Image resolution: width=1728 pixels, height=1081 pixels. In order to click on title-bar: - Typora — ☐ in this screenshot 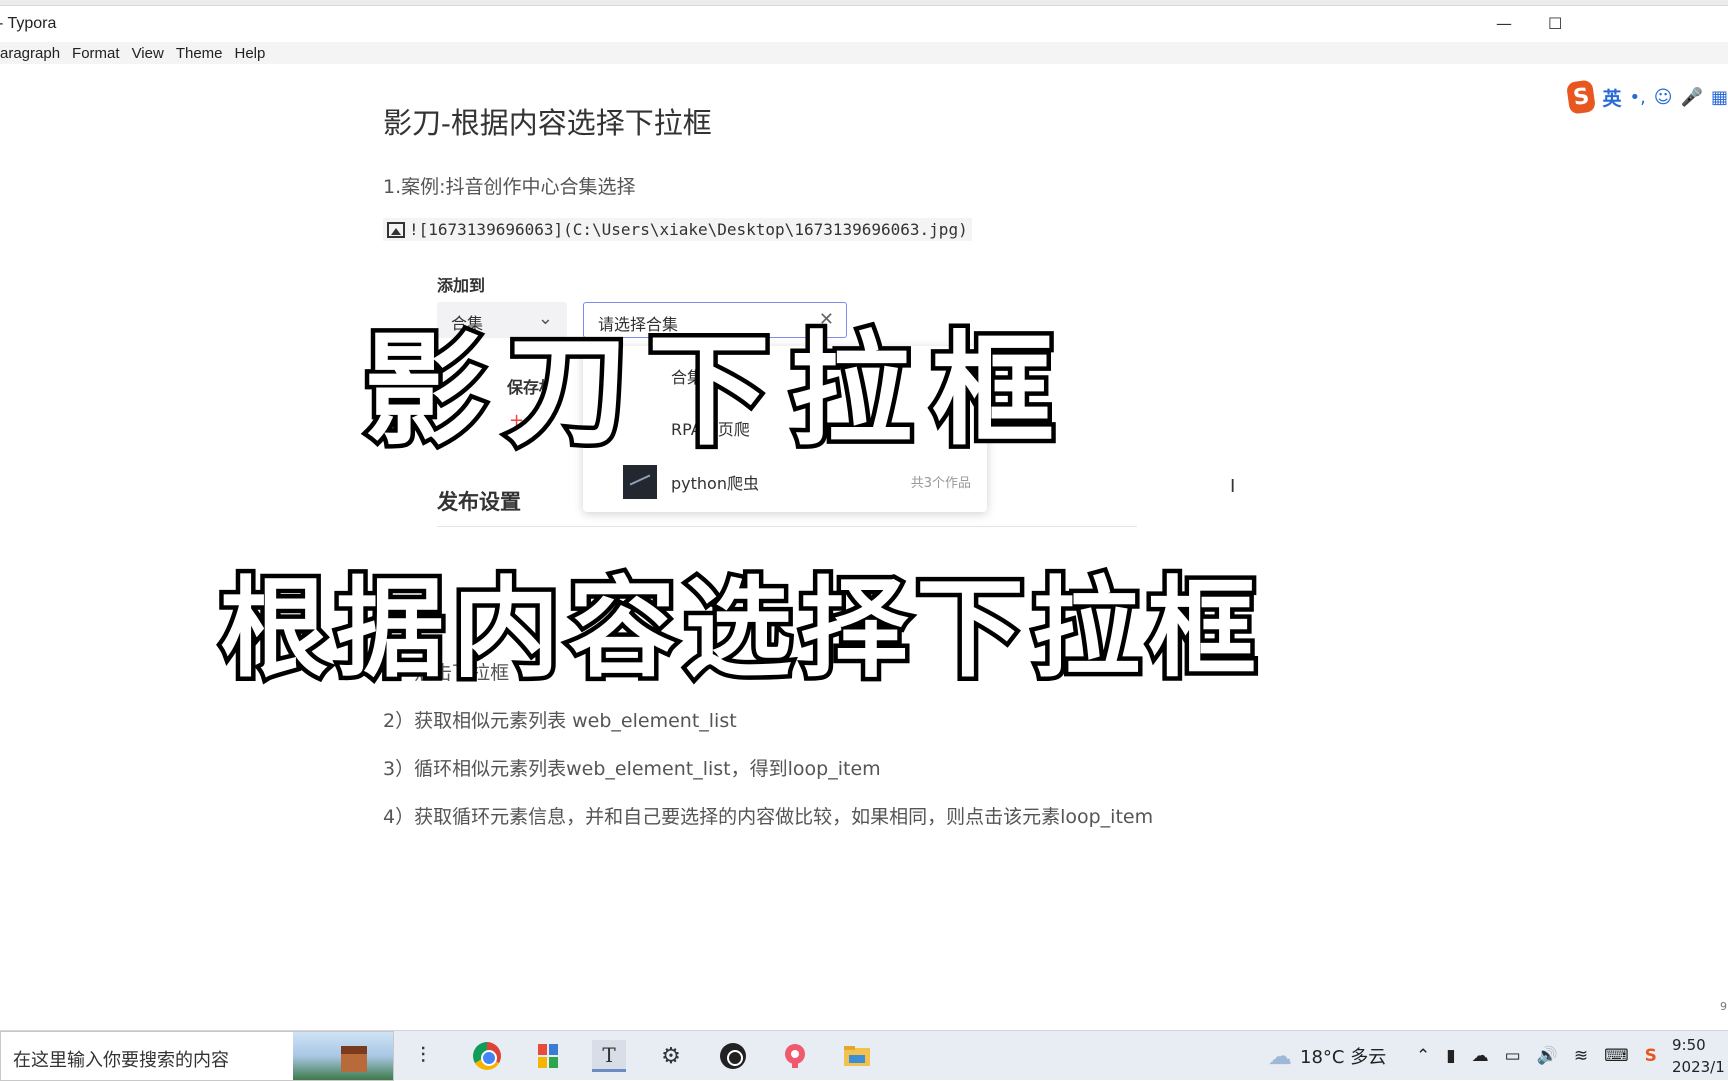, I will do `click(864, 23)`.